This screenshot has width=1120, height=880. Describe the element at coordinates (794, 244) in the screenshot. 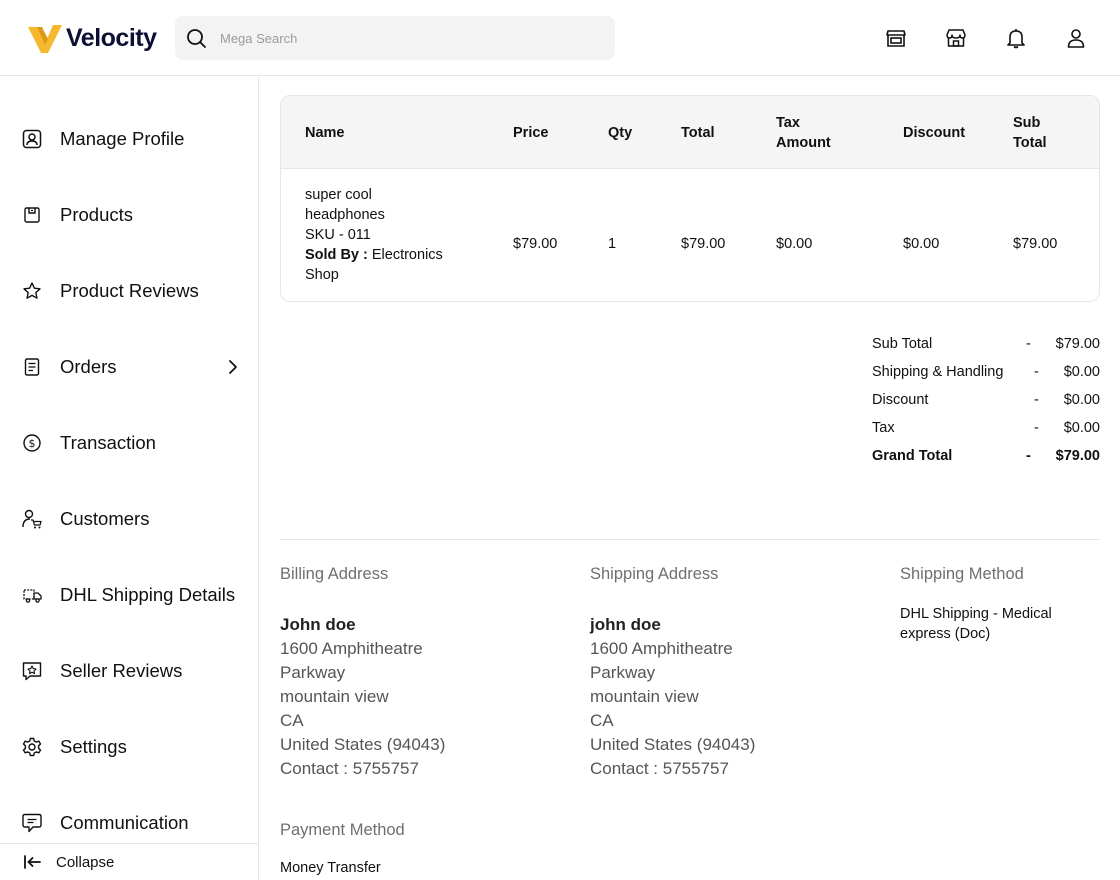

I see `tax-amount-cell: $0.00` at that location.